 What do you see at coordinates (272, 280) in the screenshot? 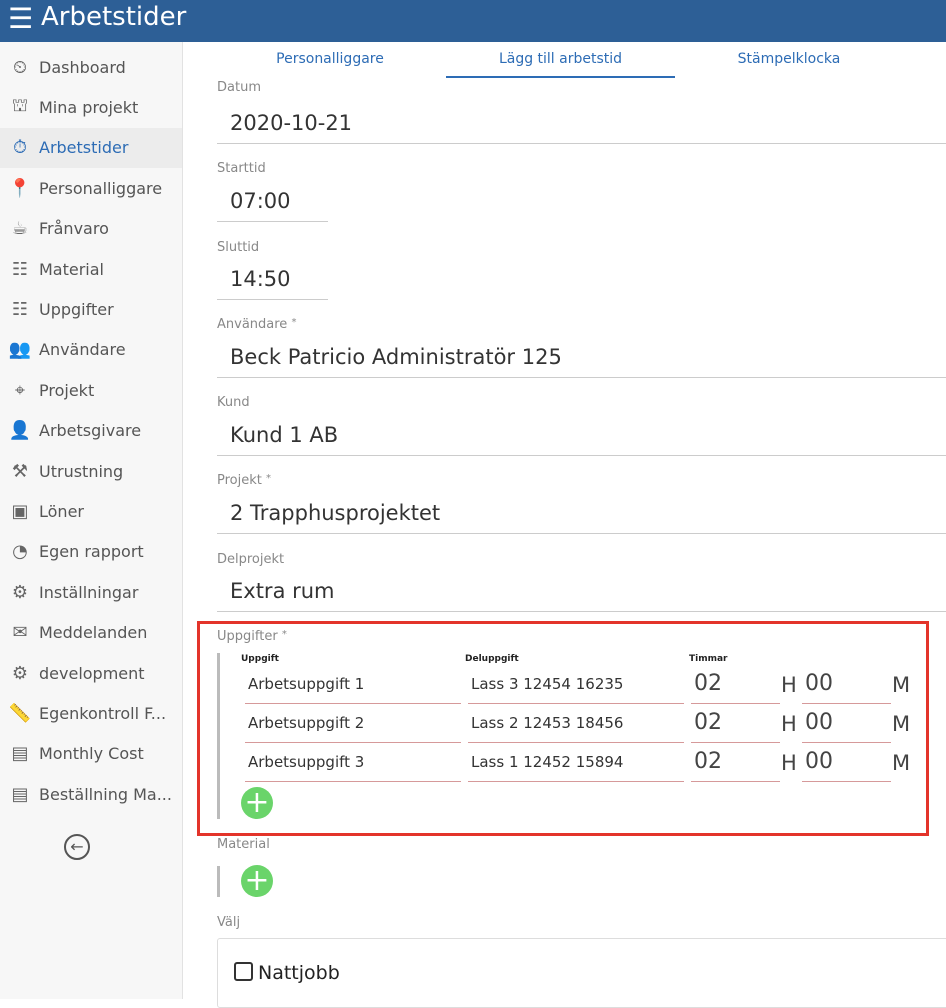
I see `sluttid-input: 14:50` at bounding box center [272, 280].